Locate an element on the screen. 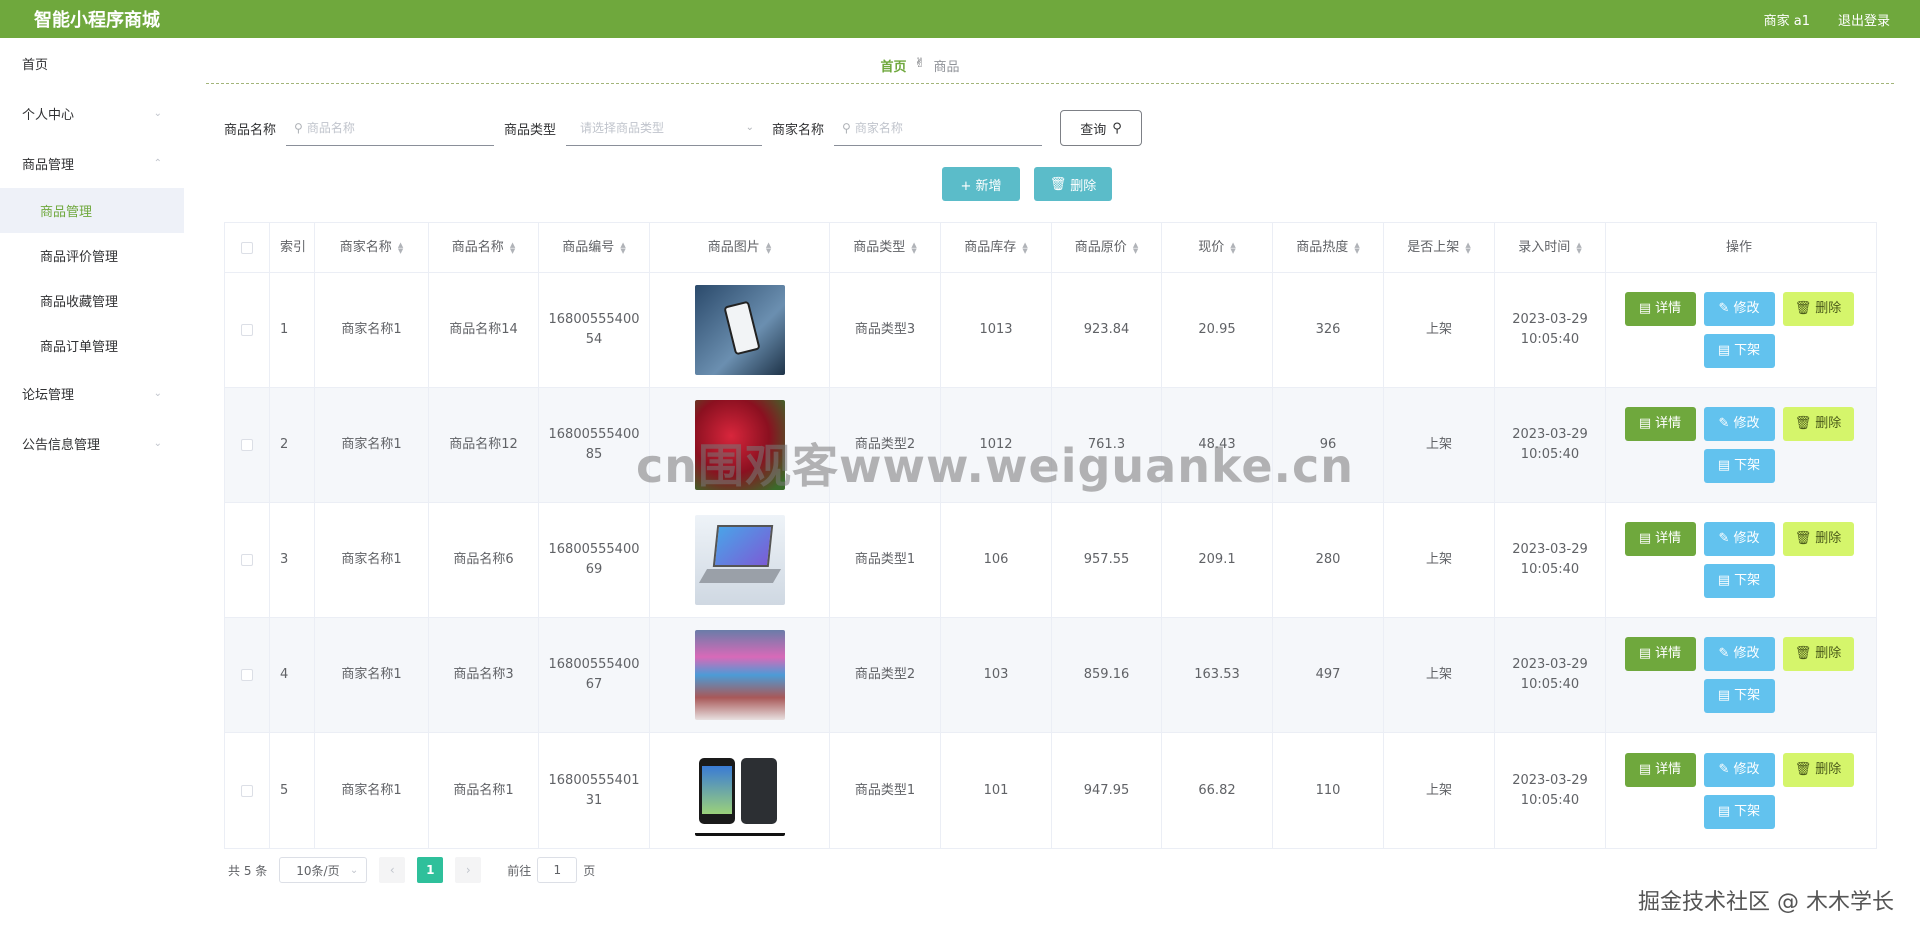 This screenshot has height=938, width=1920. sidebar-item-goods: 商品管理 ⌃ is located at coordinates (92, 163).